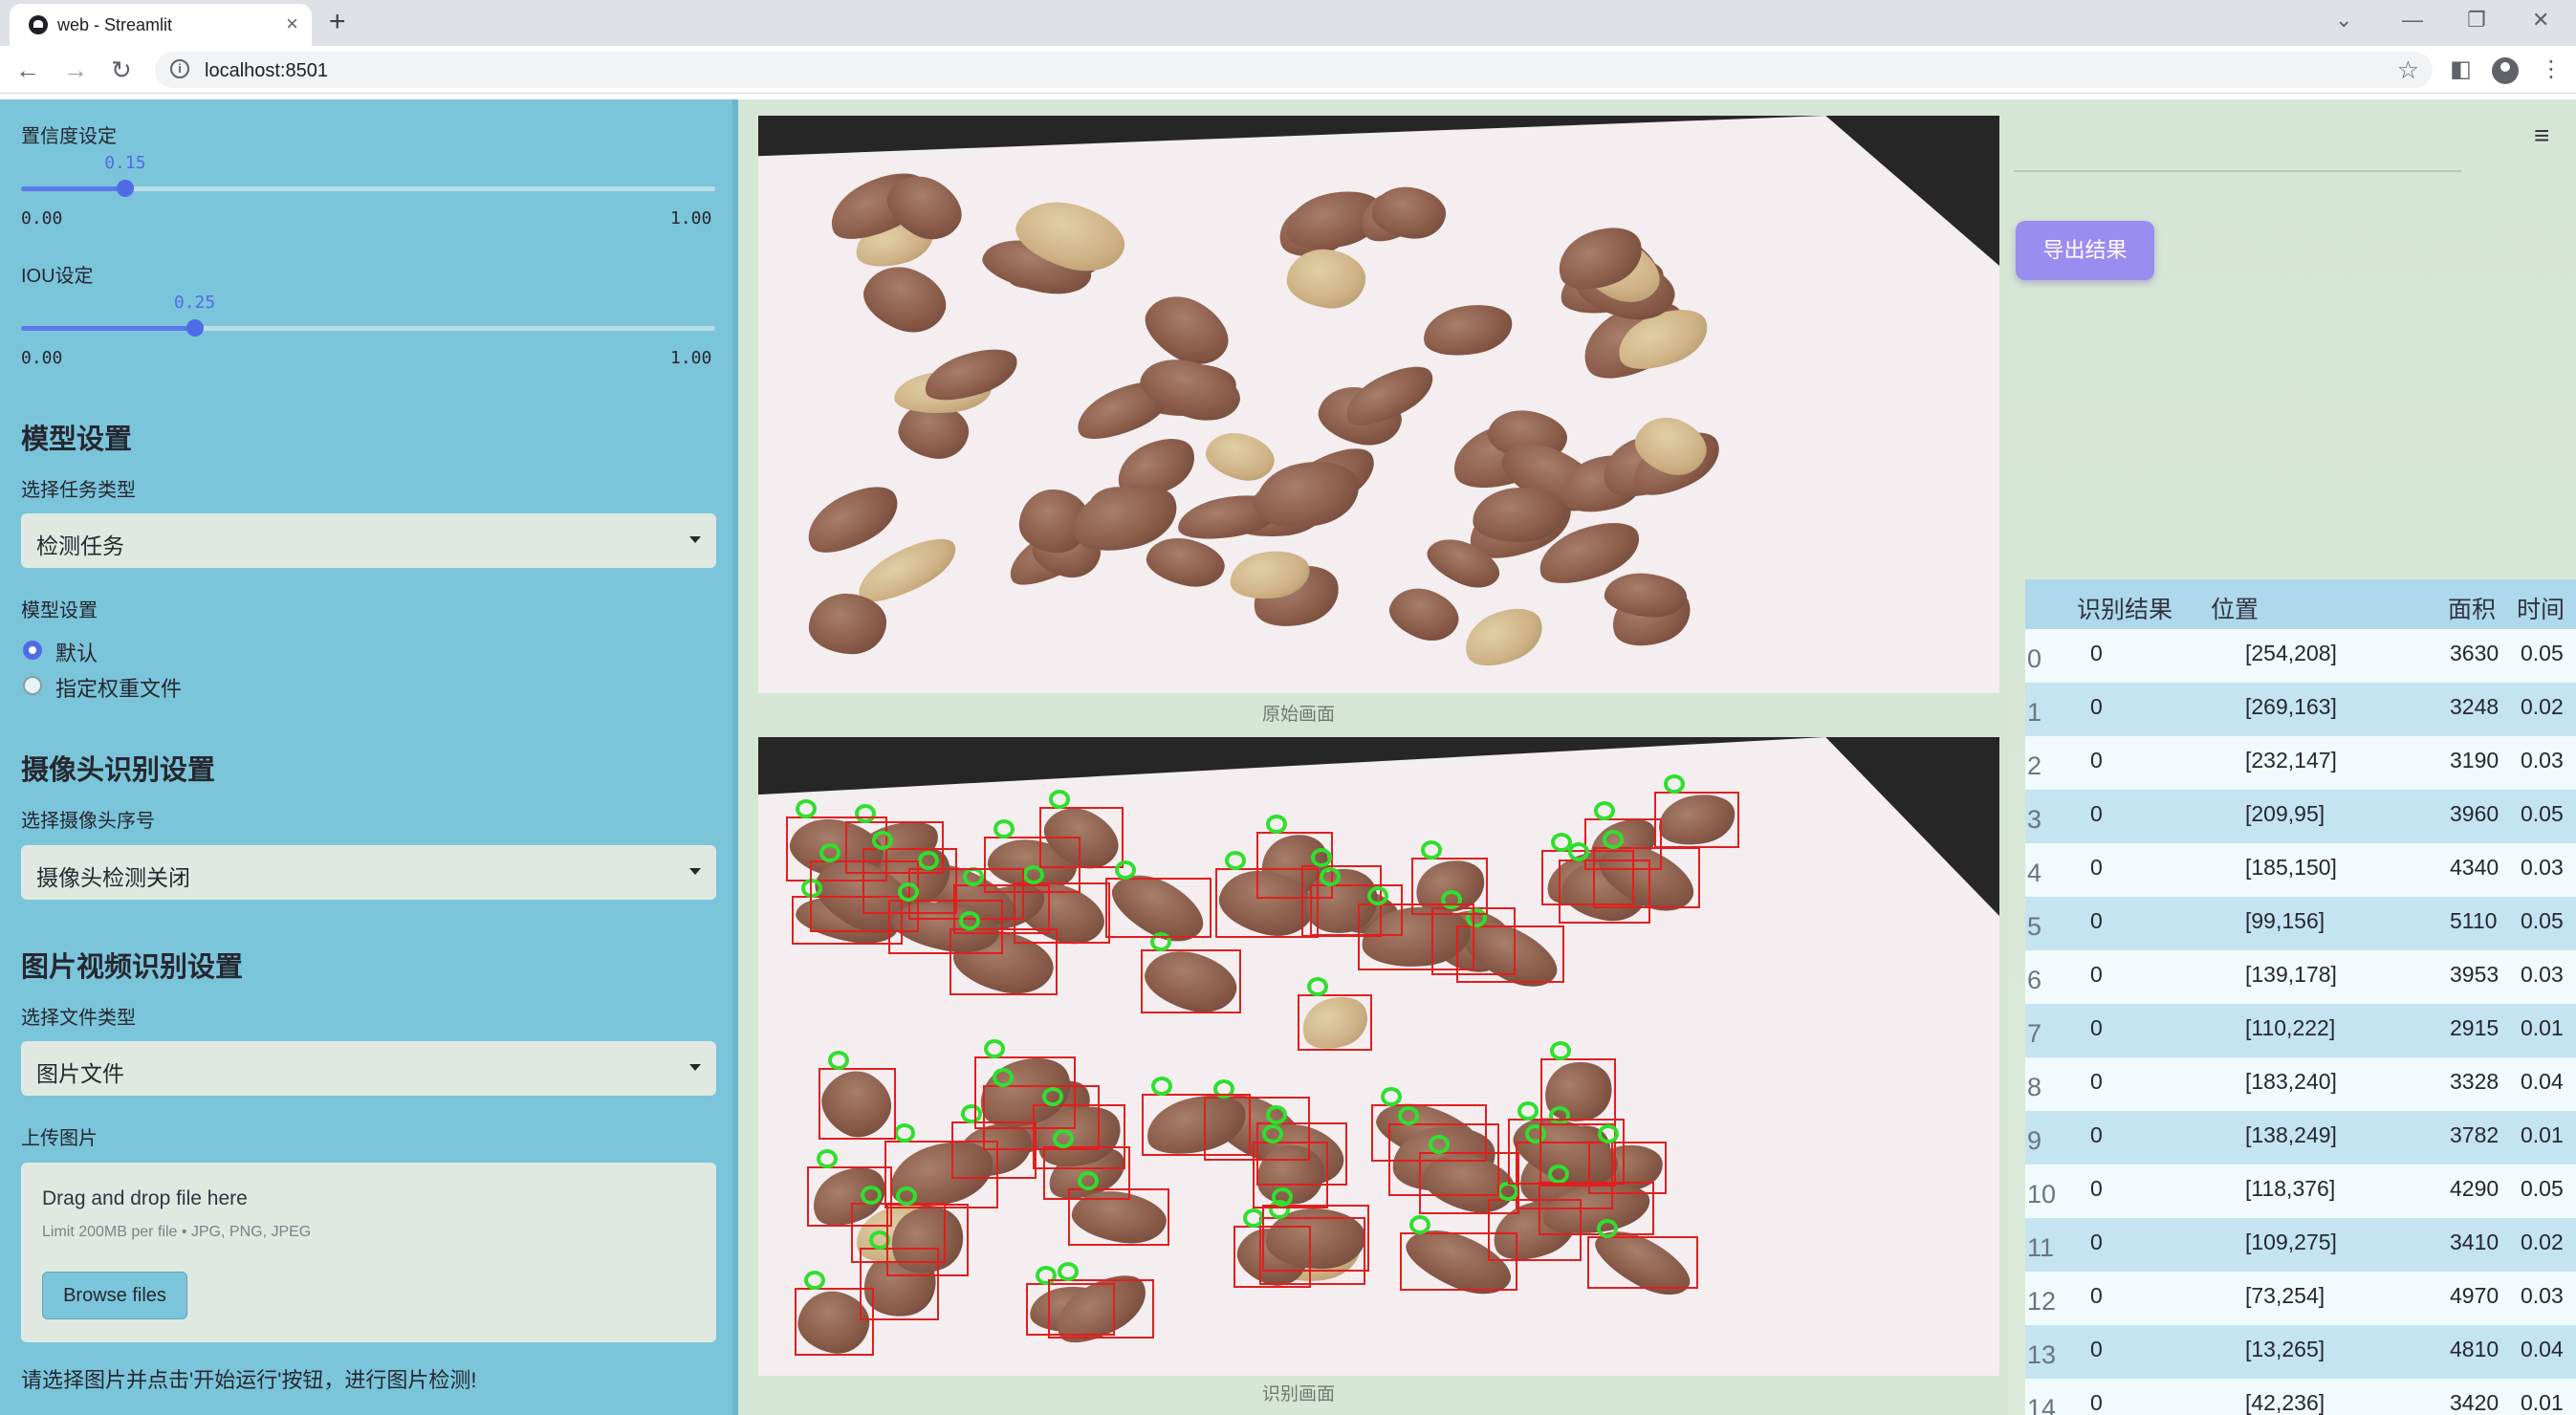  I want to click on forward-icon: →, so click(75, 70).